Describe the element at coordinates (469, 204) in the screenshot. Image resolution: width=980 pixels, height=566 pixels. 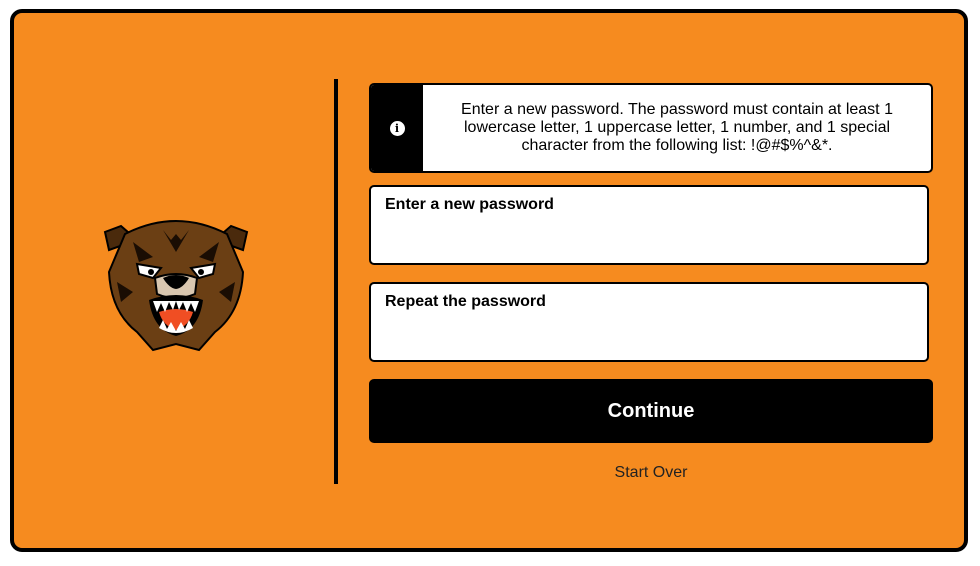
I see `new-password-label: Enter a new password` at that location.